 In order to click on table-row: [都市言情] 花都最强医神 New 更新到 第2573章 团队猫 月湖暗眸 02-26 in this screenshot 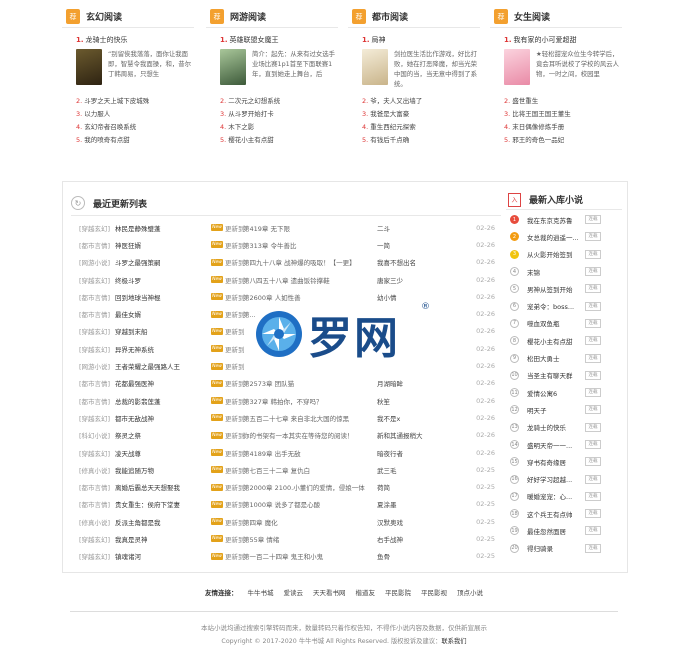, I will do `click(289, 383)`.